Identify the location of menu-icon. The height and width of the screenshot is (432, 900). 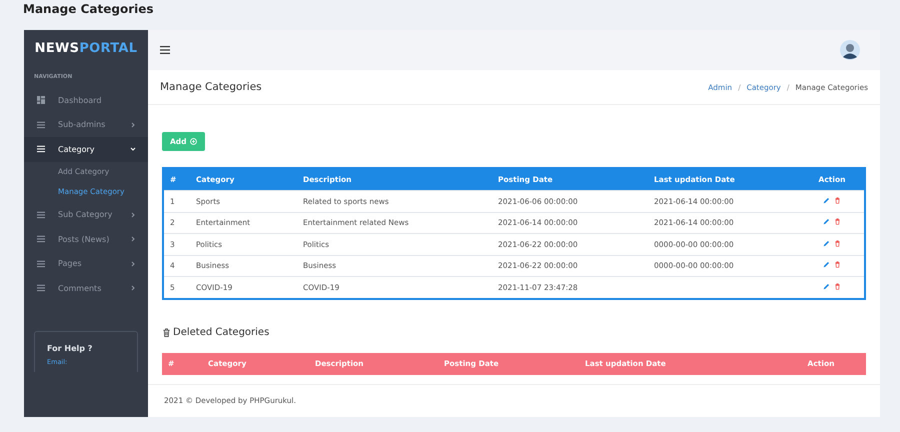
(165, 50).